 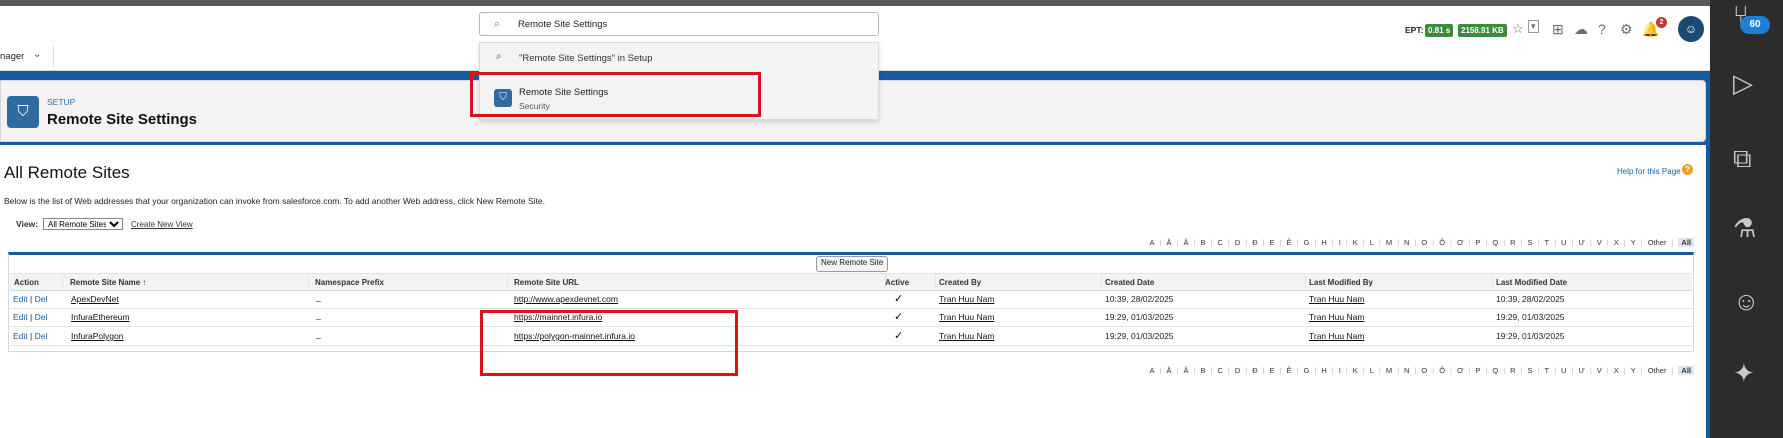 I want to click on alpha-filter-letter: I, so click(x=1340, y=370).